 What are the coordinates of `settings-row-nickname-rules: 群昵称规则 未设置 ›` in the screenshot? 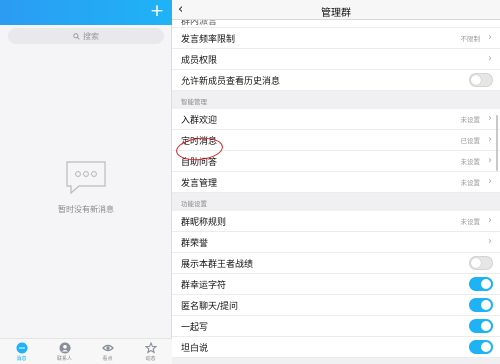 It's located at (336, 221).